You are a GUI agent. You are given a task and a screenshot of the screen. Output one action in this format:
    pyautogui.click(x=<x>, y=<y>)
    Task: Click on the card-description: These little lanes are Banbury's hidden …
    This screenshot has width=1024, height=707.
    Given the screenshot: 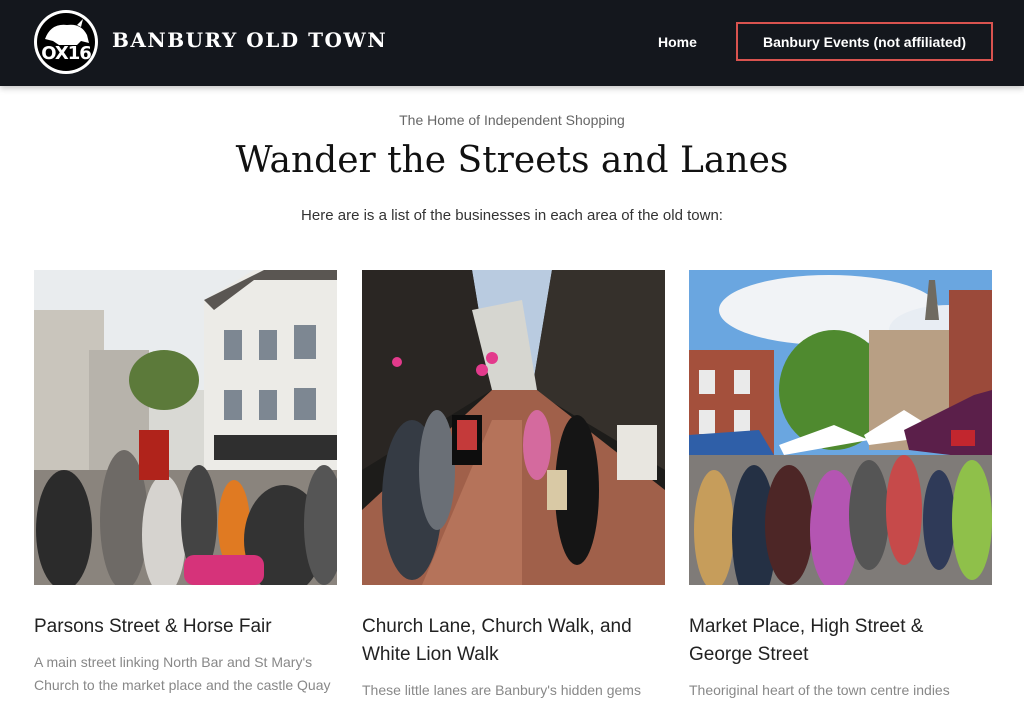 What is the action you would take?
    pyautogui.click(x=501, y=694)
    